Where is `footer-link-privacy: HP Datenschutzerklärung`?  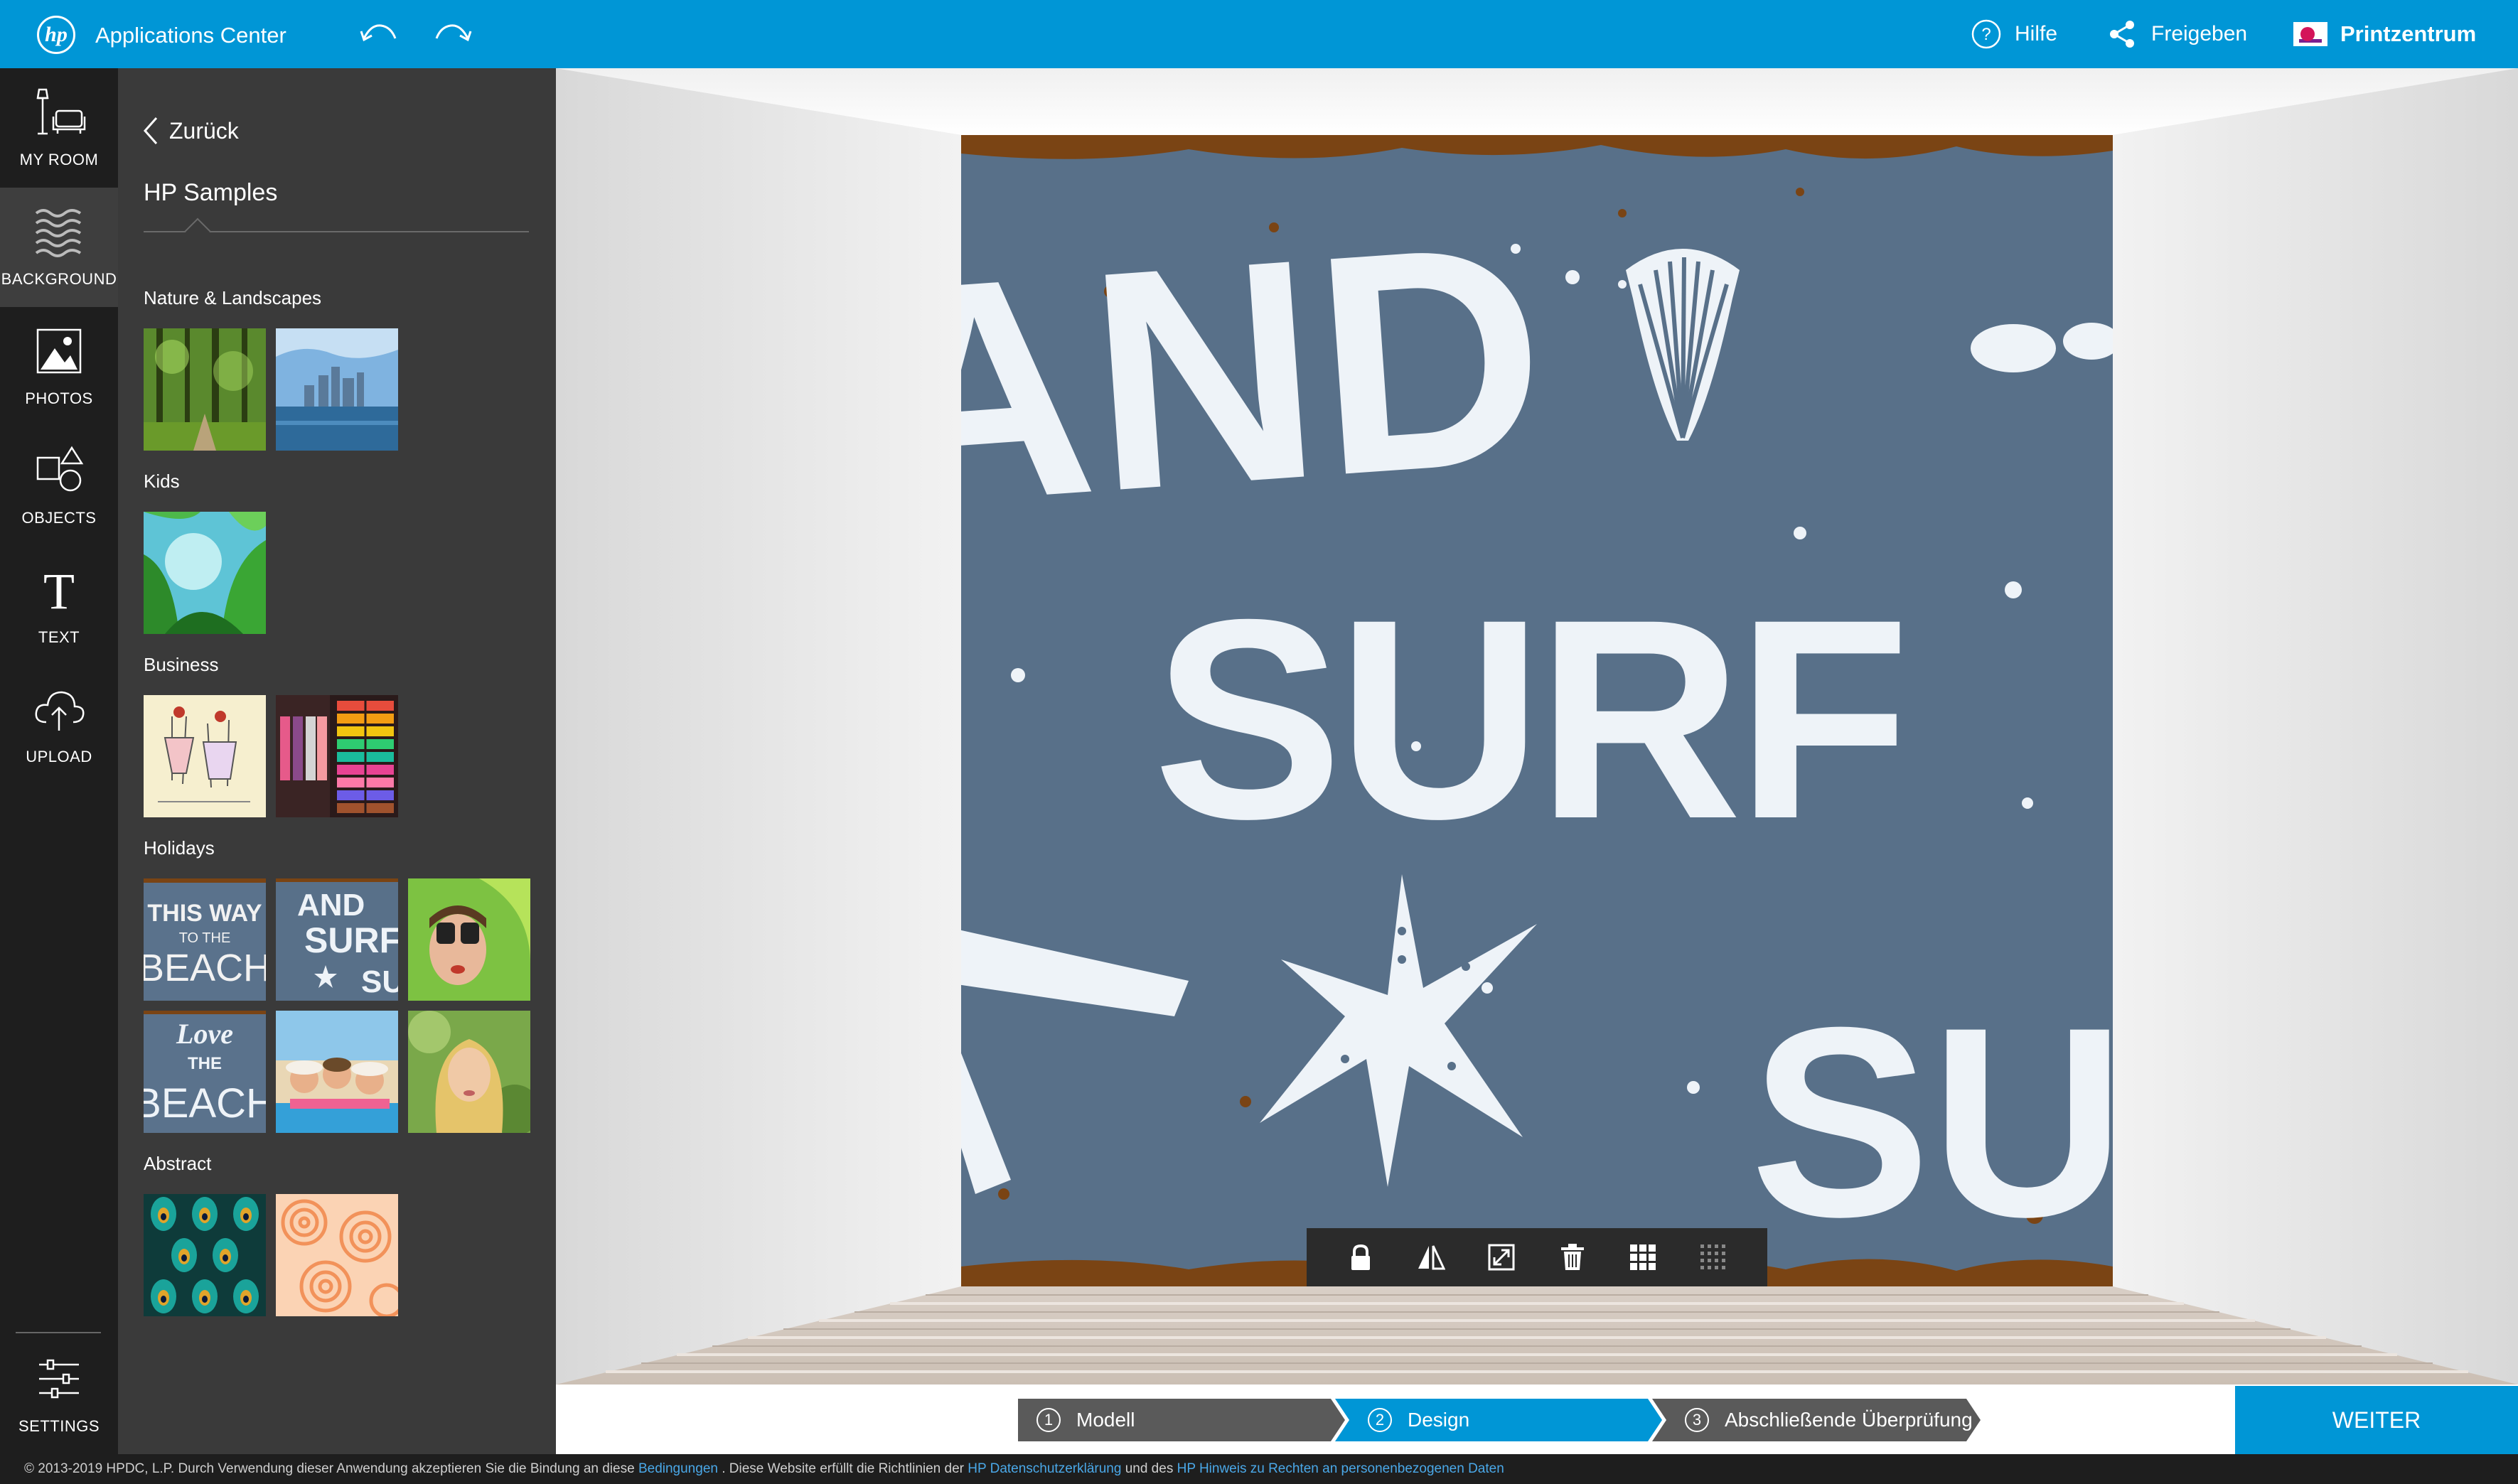 footer-link-privacy: HP Datenschutzerklärung is located at coordinates (1045, 1469).